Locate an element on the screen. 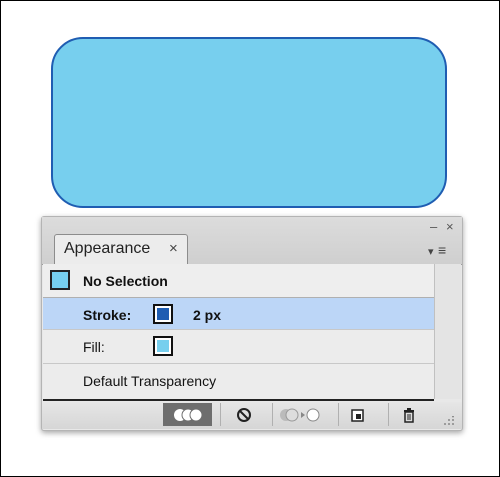 This screenshot has height=477, width=500. resize-grip-icon is located at coordinates (449, 421).